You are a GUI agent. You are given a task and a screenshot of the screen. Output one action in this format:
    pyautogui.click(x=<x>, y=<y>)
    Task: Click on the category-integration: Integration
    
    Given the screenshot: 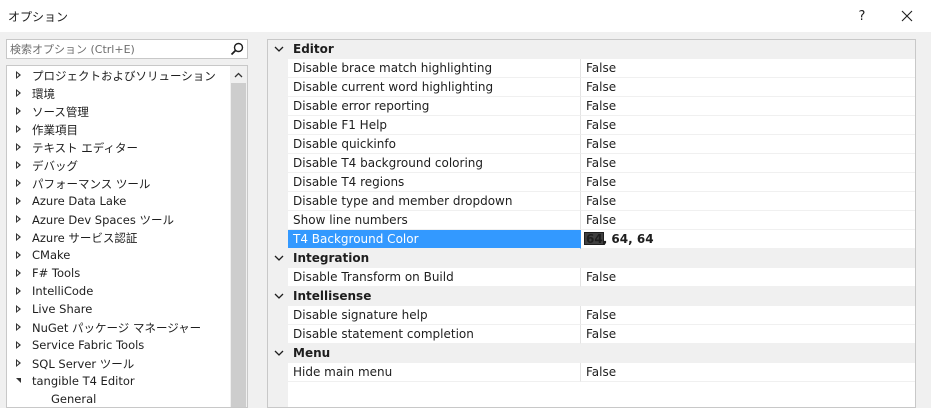 What is the action you would take?
    pyautogui.click(x=591, y=258)
    